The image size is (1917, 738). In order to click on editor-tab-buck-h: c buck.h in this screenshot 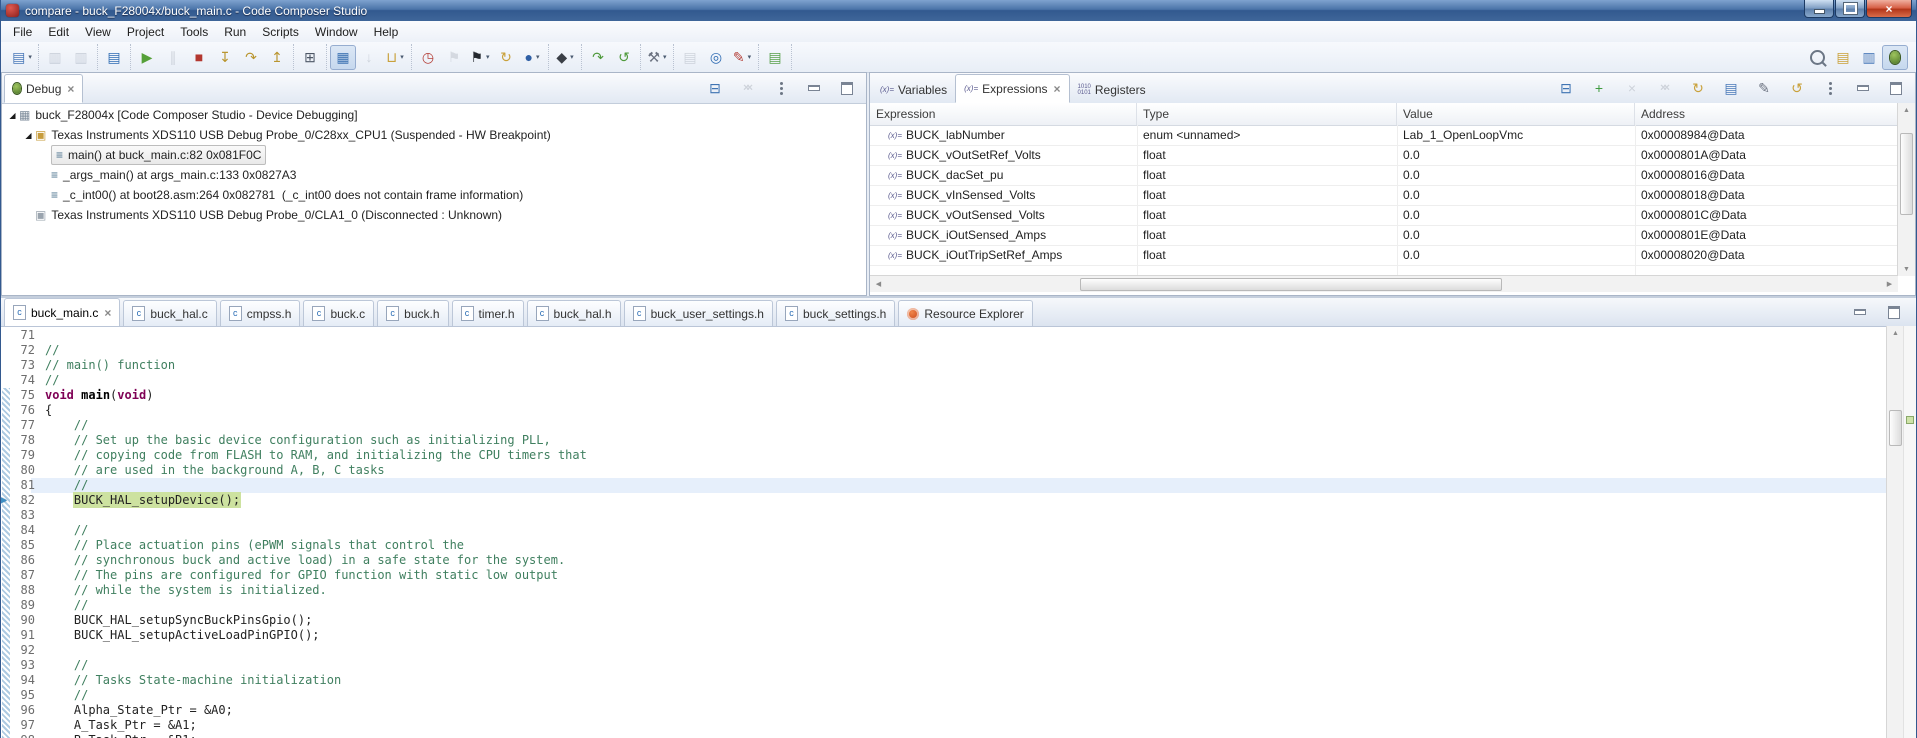, I will do `click(413, 313)`.